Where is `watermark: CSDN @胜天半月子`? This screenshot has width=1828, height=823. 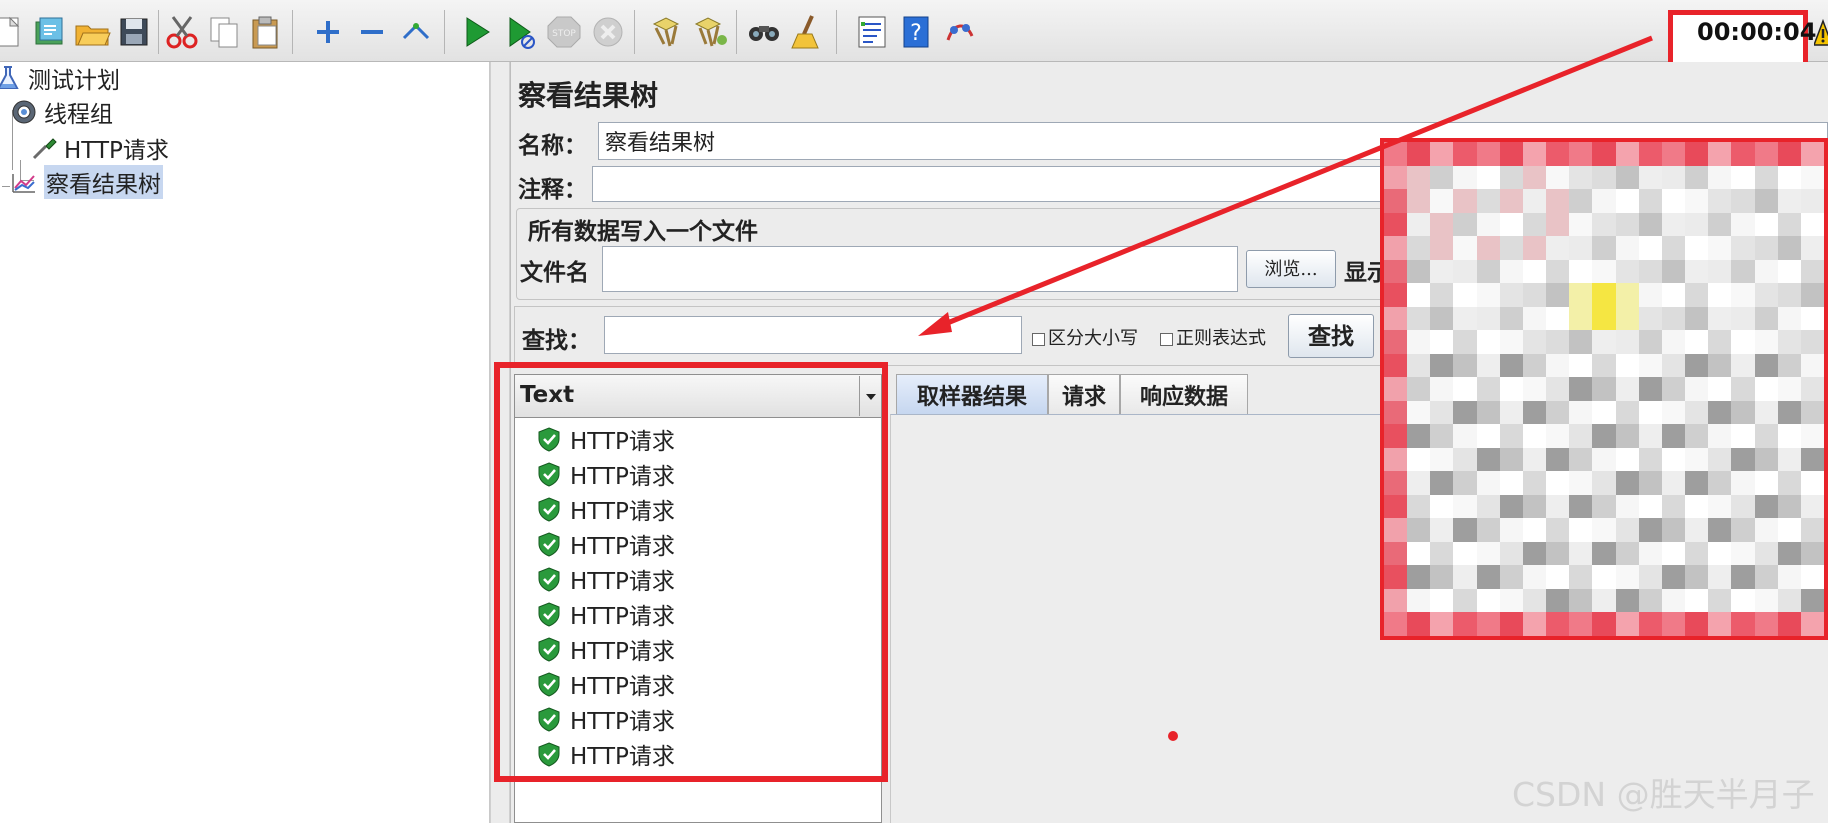 watermark: CSDN @胜天半月子 is located at coordinates (1663, 794).